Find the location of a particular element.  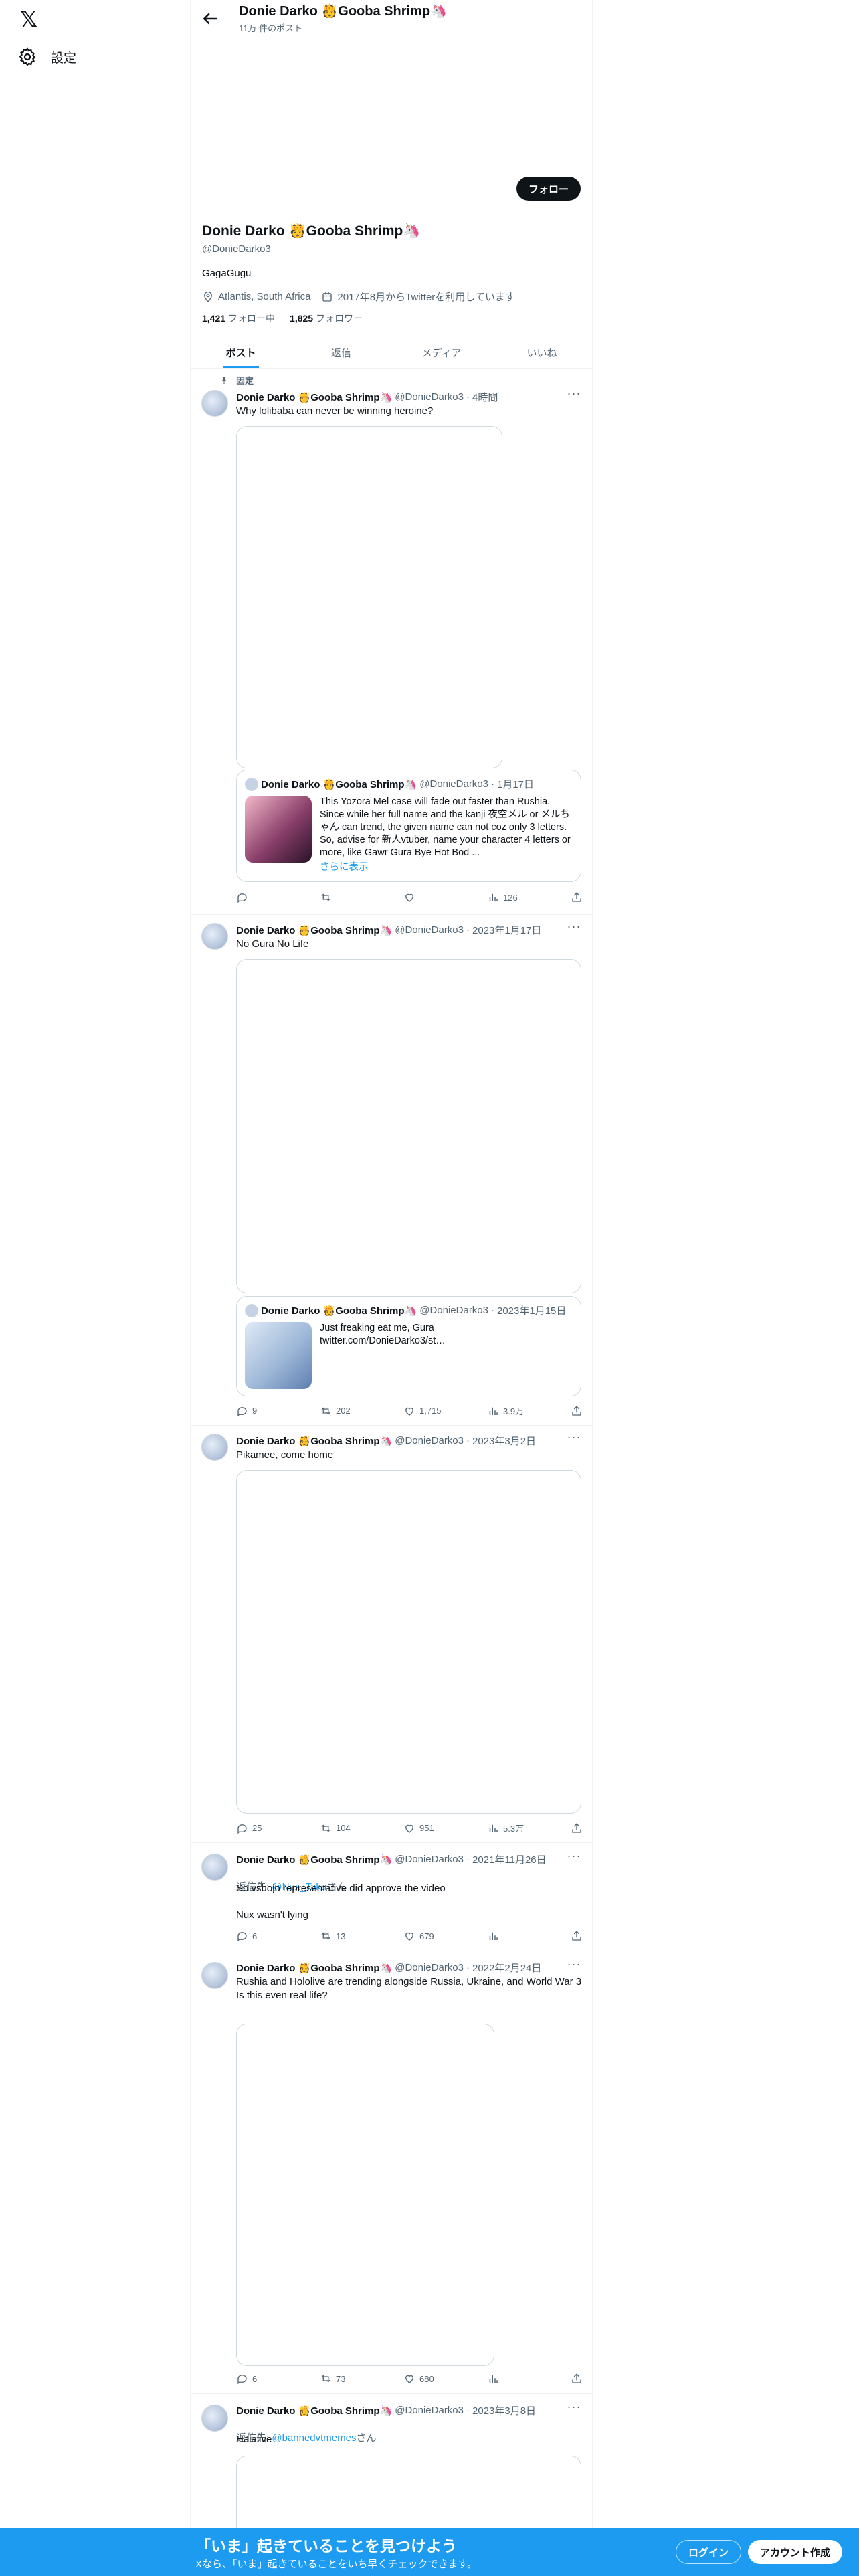

tweet-time: 2023年1月17日 is located at coordinates (506, 930).